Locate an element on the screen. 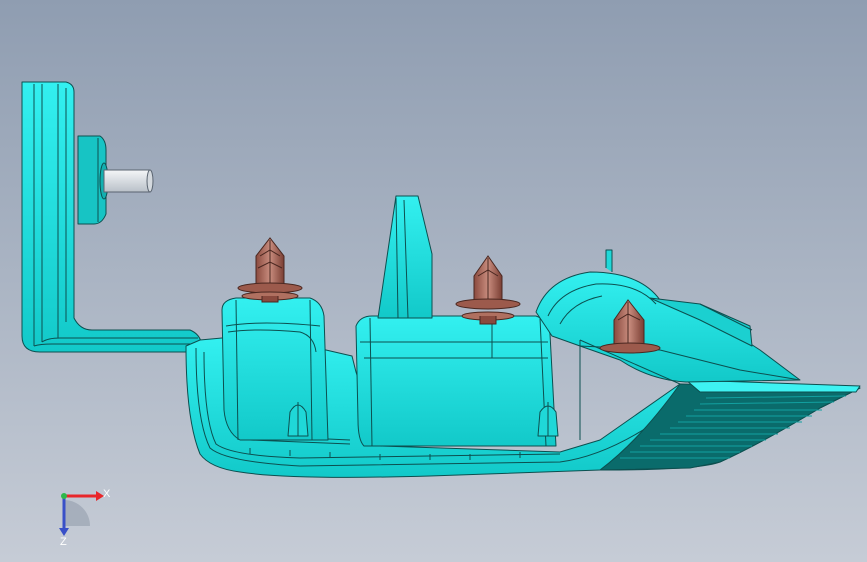 The height and width of the screenshot is (562, 867). left-tower is located at coordinates (275, 369).